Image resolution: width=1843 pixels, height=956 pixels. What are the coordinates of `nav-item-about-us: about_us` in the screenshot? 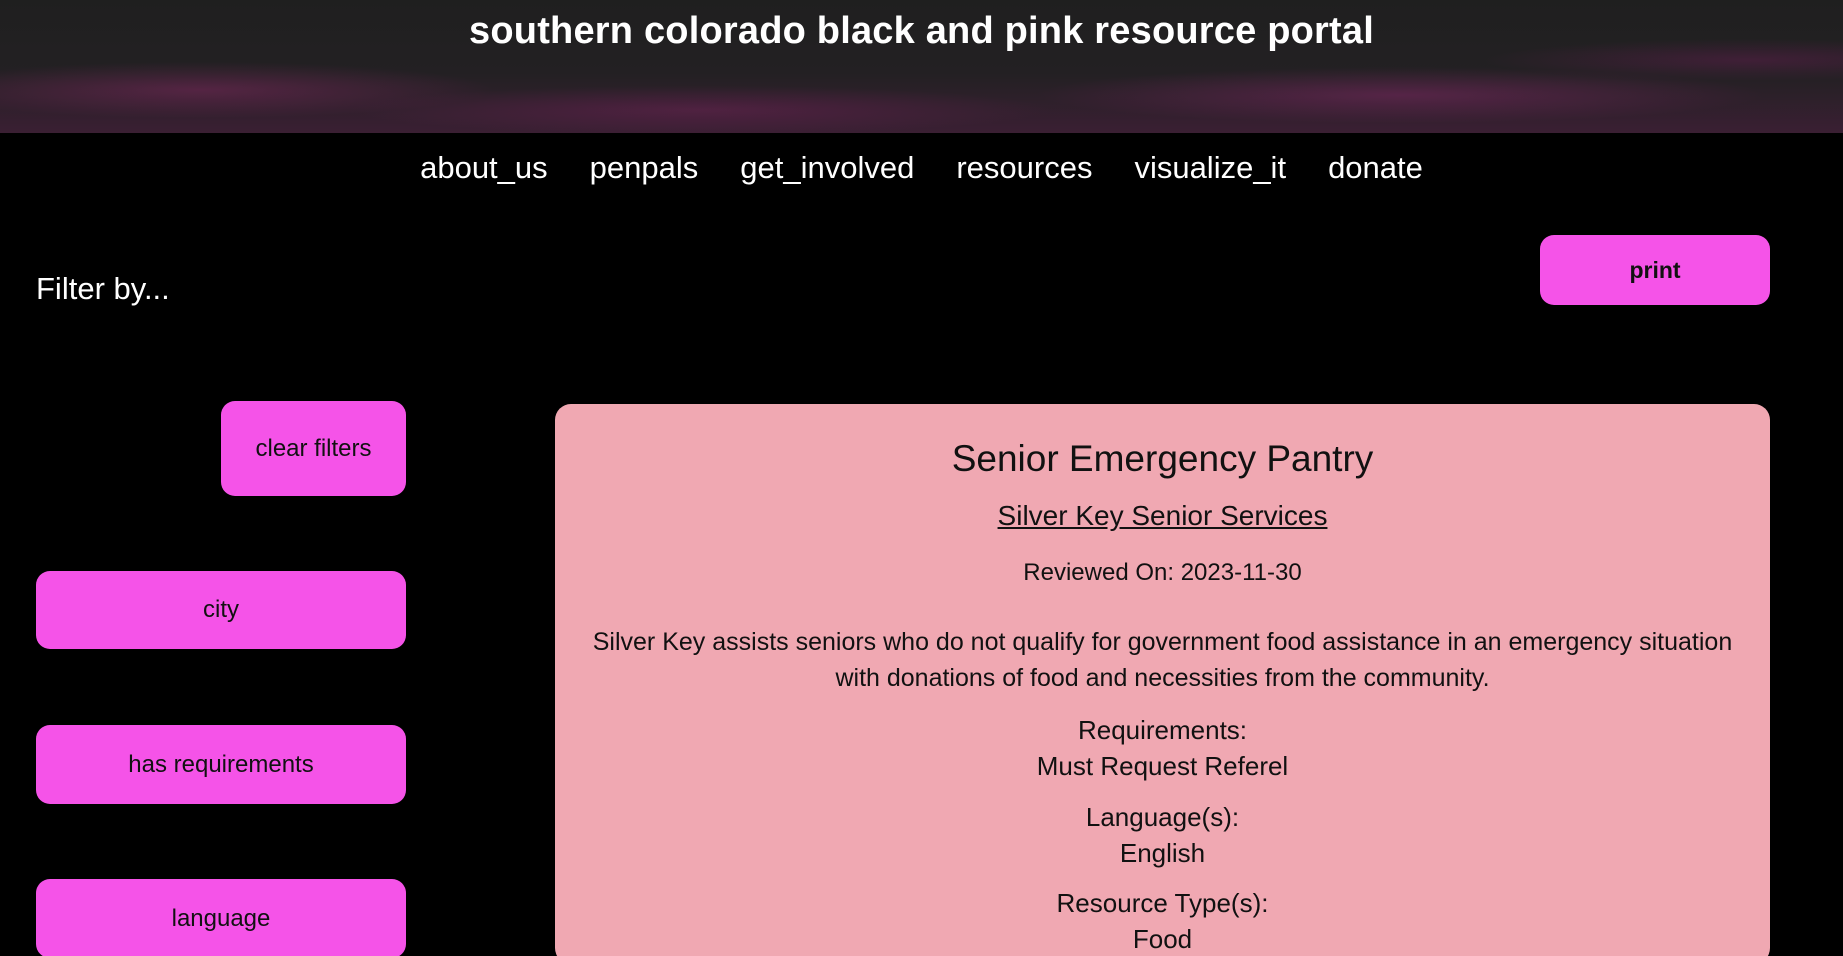 It's located at (484, 168).